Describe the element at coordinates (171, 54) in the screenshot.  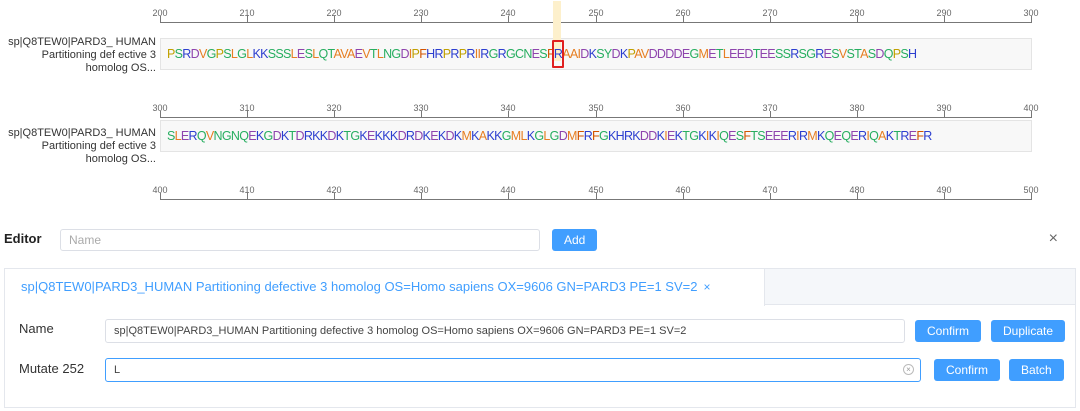
I see `residue: P` at that location.